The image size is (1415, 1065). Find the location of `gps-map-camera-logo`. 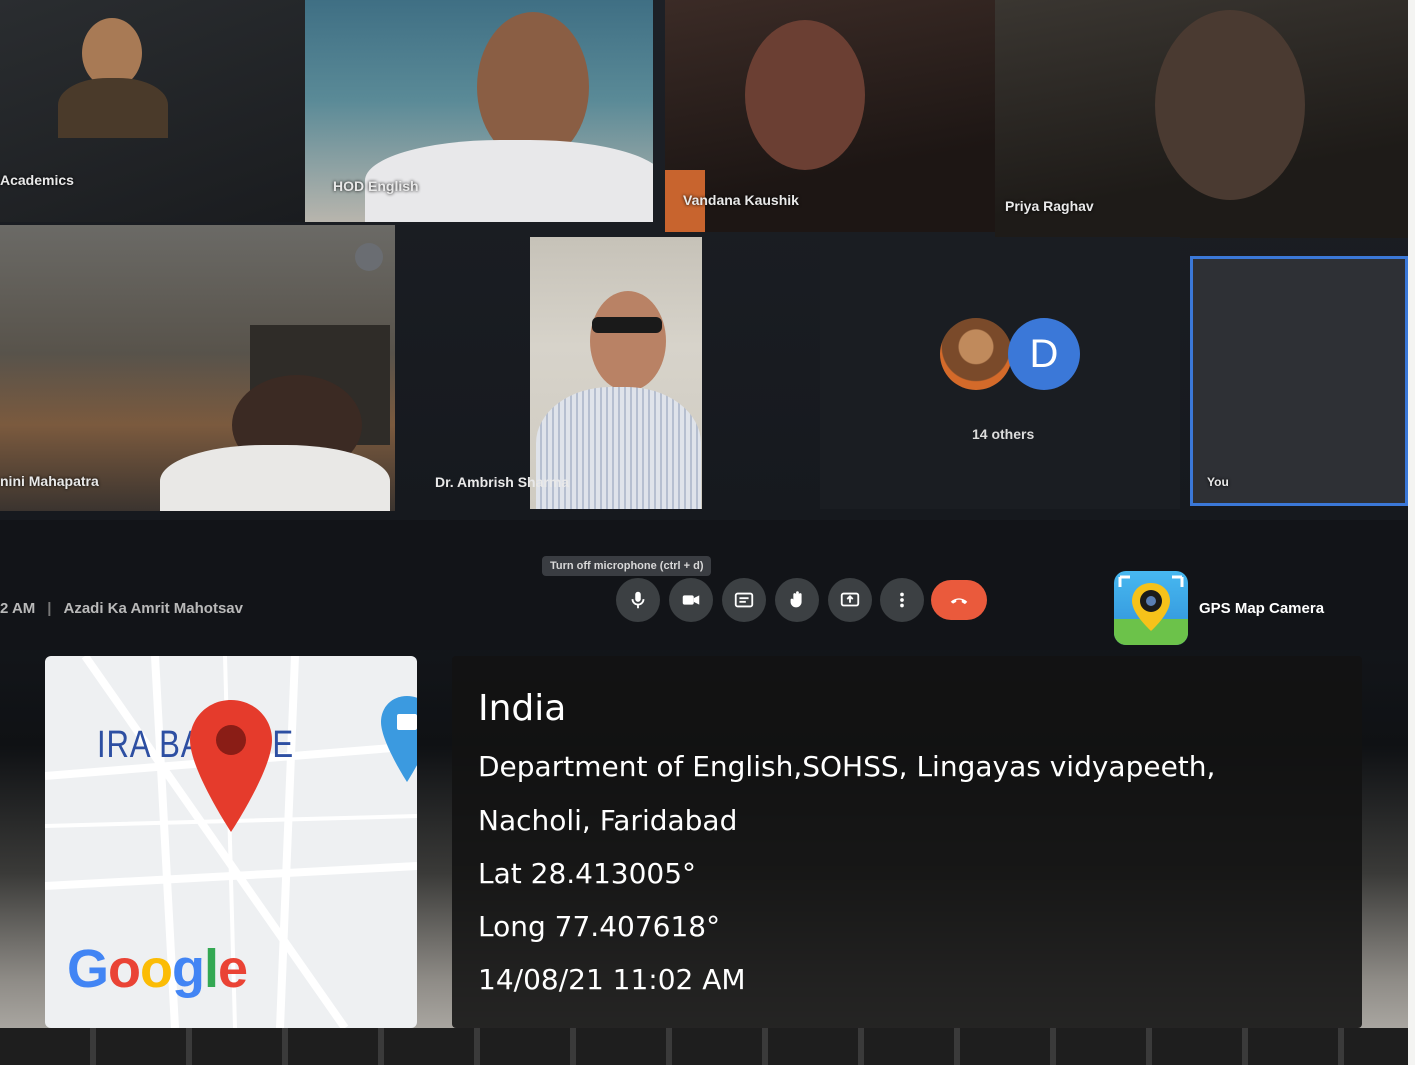

gps-map-camera-logo is located at coordinates (1151, 608).